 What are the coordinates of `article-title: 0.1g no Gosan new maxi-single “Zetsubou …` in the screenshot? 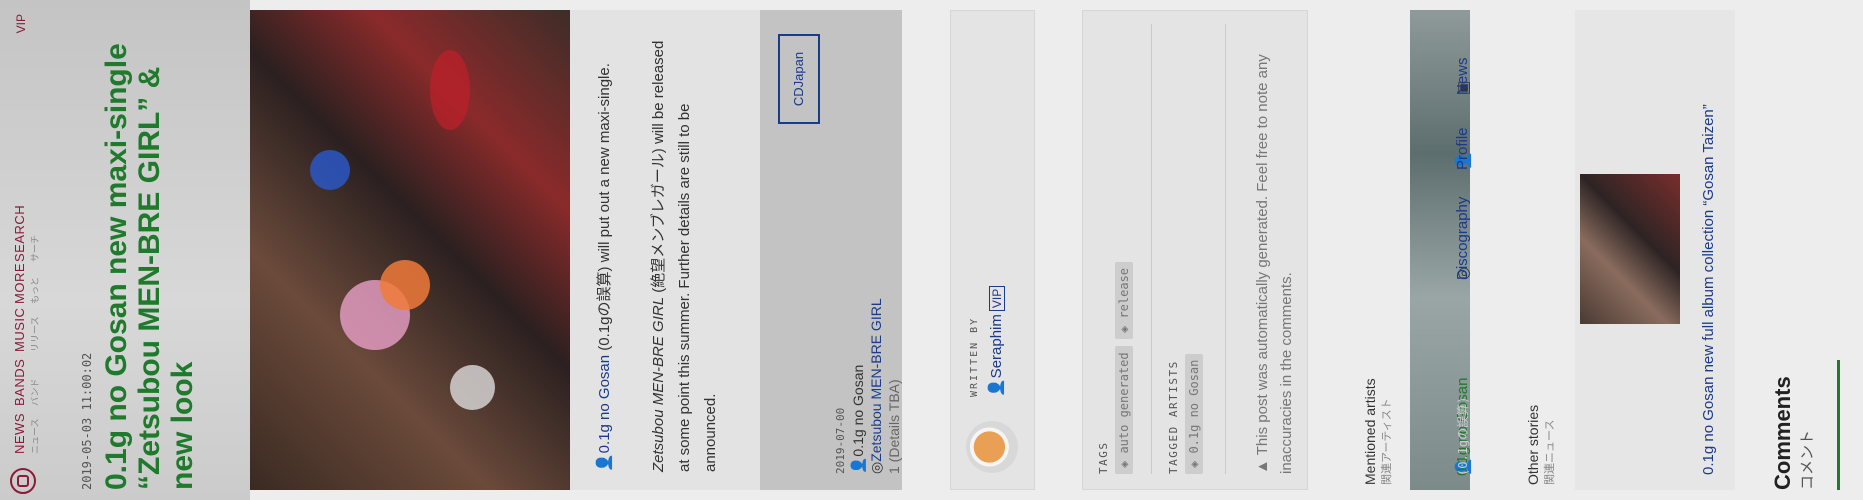 It's located at (149, 266).